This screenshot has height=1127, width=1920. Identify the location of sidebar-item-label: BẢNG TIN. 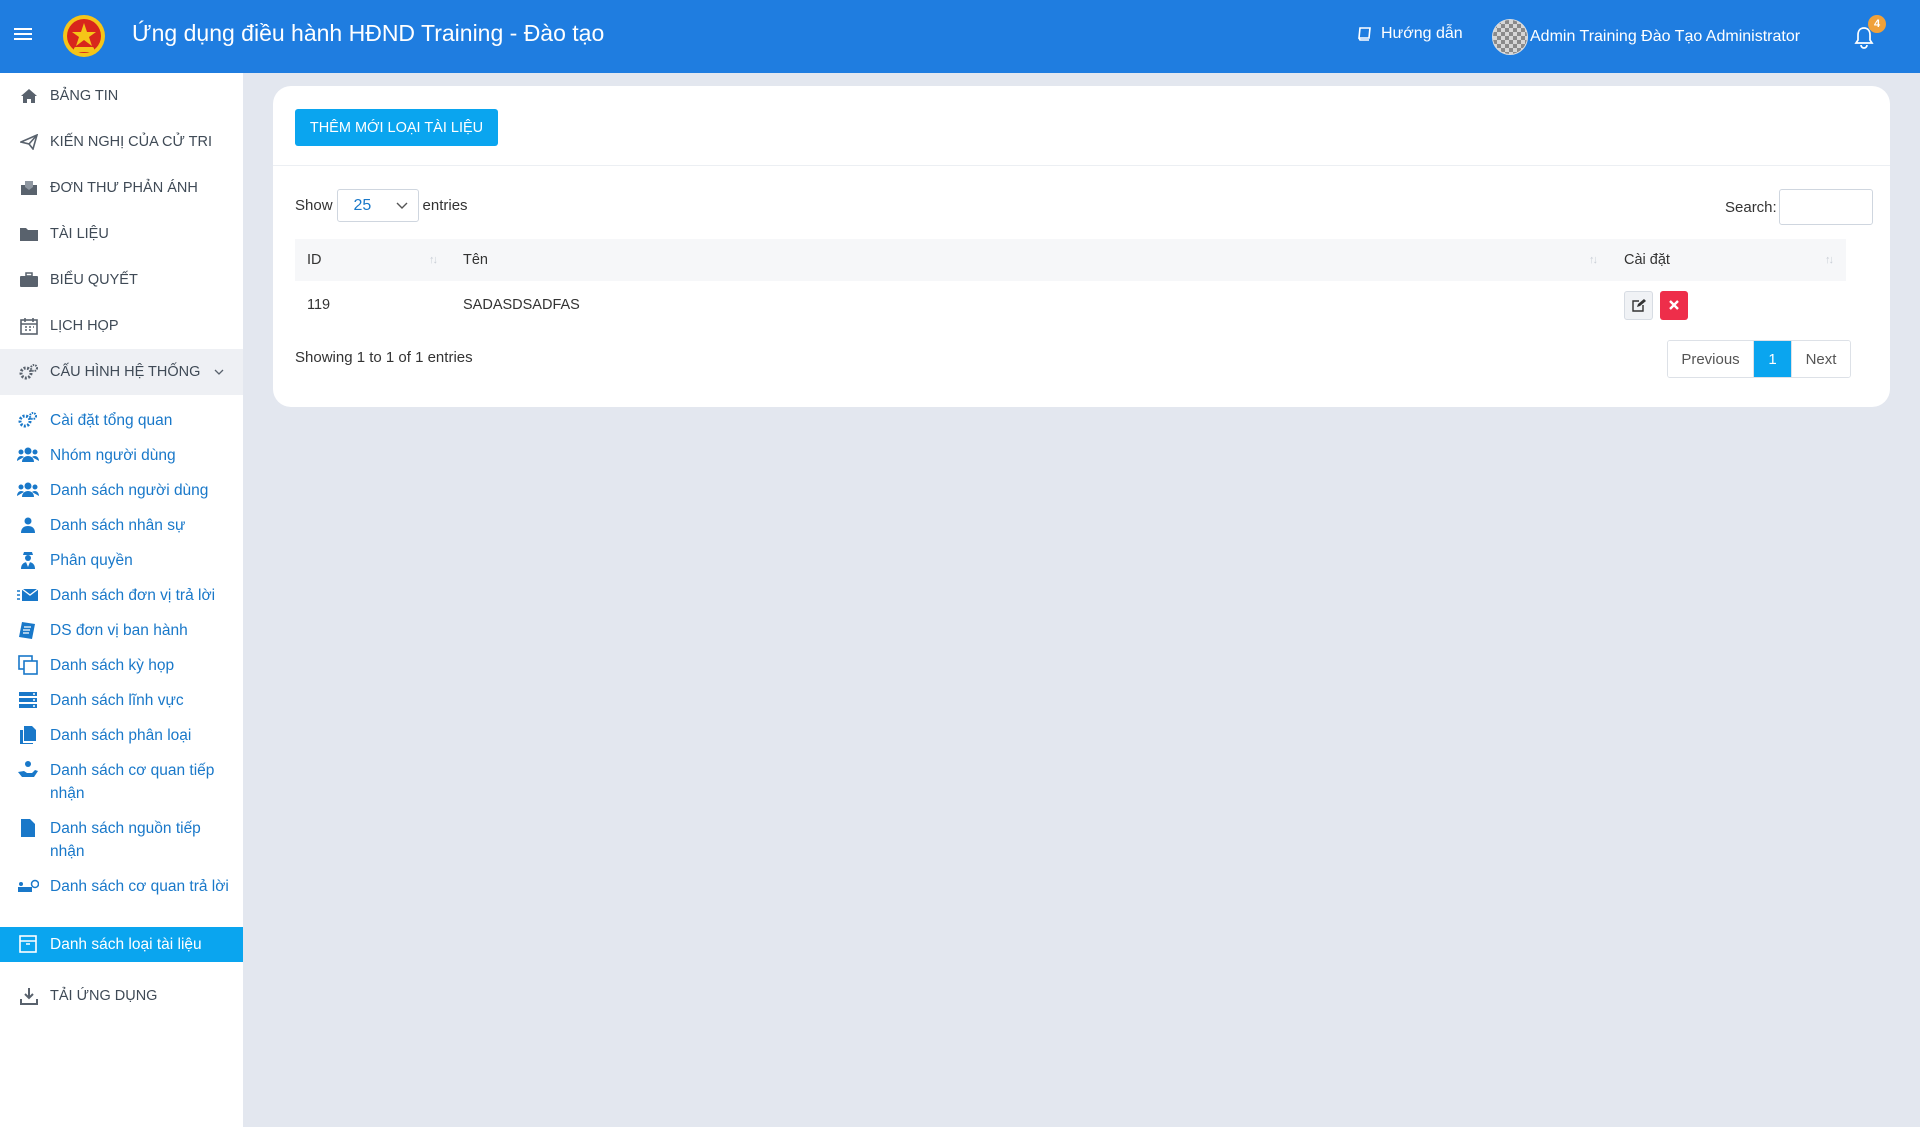
(84, 96).